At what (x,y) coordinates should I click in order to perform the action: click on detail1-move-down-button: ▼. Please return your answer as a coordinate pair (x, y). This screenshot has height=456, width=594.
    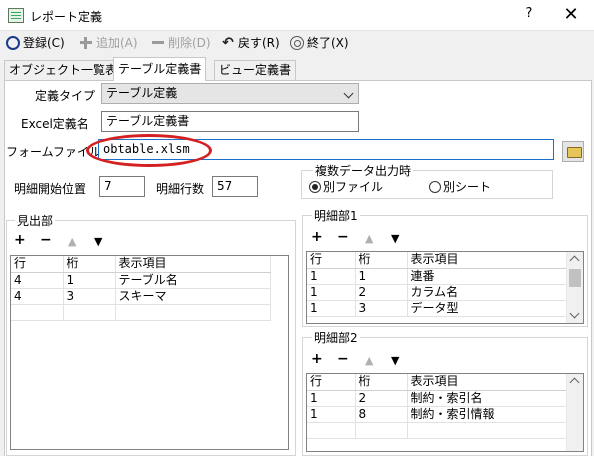
    Looking at the image, I should click on (395, 239).